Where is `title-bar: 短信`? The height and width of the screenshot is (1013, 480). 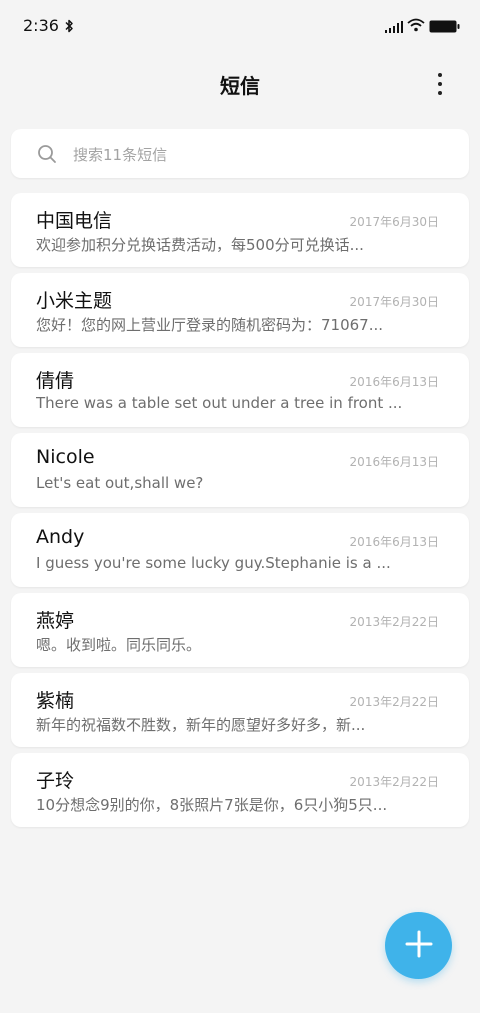 title-bar: 短信 is located at coordinates (240, 84).